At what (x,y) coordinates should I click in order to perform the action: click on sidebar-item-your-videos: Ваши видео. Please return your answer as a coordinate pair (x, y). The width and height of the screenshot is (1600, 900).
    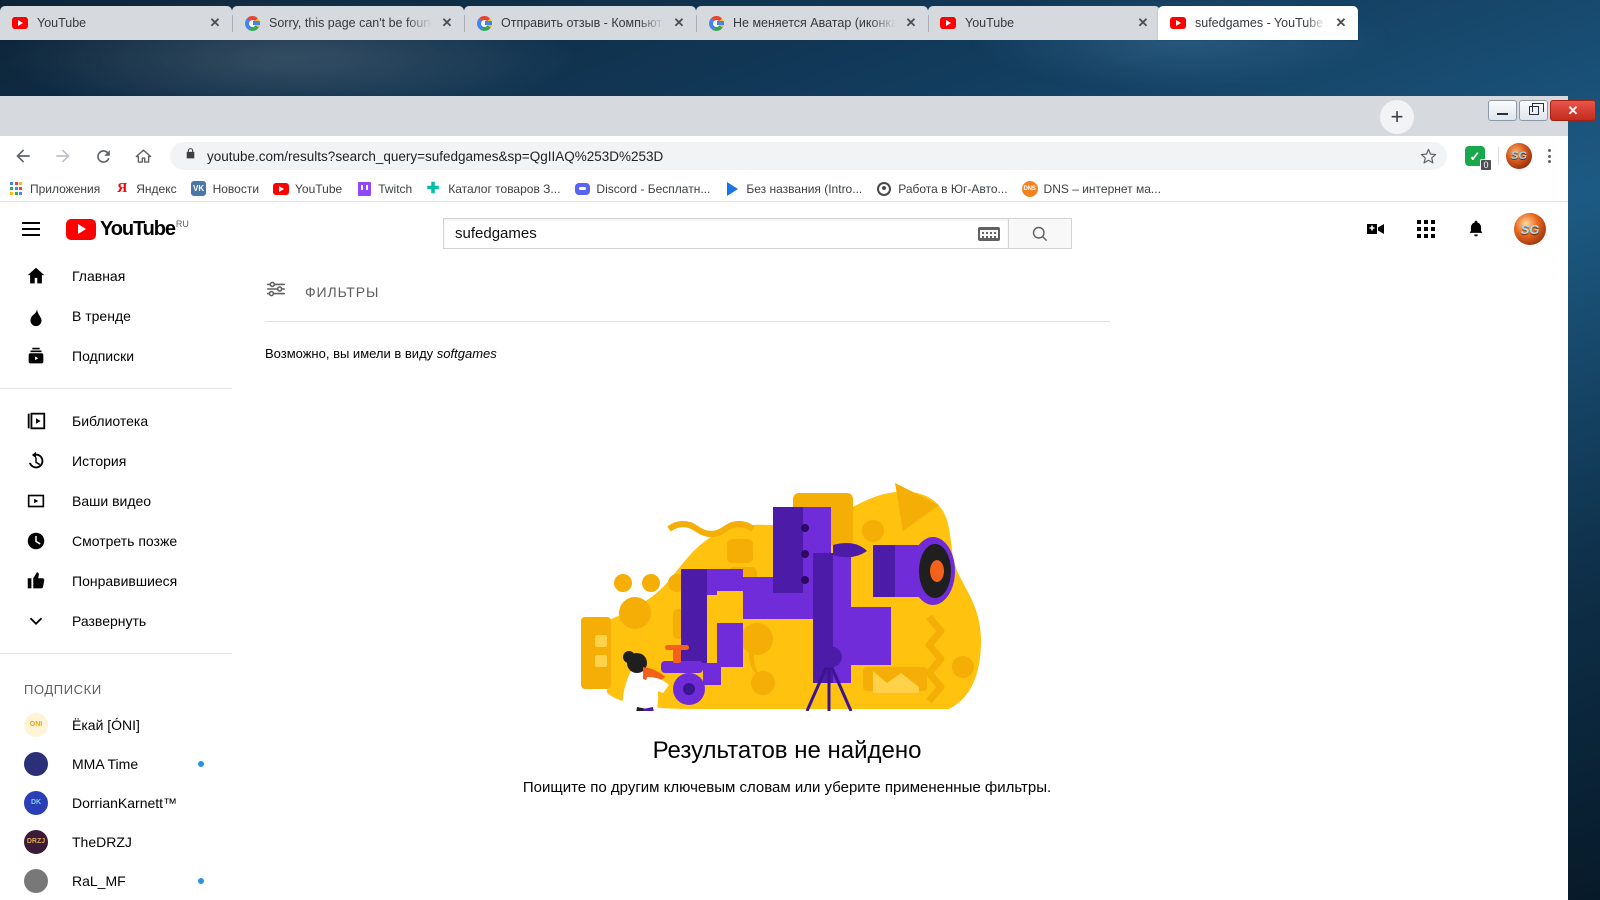
    Looking at the image, I should click on (116, 501).